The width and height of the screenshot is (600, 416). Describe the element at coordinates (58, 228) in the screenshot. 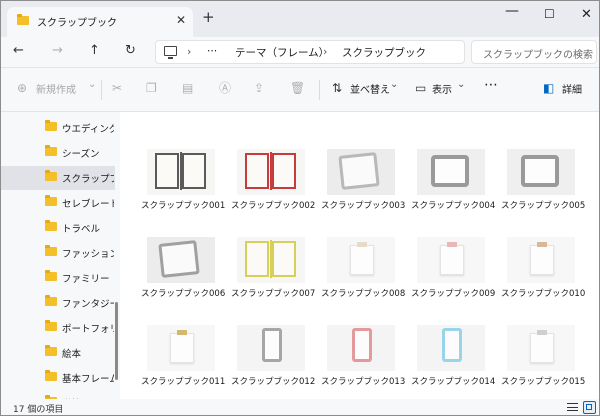

I see `sidebar-item: トラベル` at that location.